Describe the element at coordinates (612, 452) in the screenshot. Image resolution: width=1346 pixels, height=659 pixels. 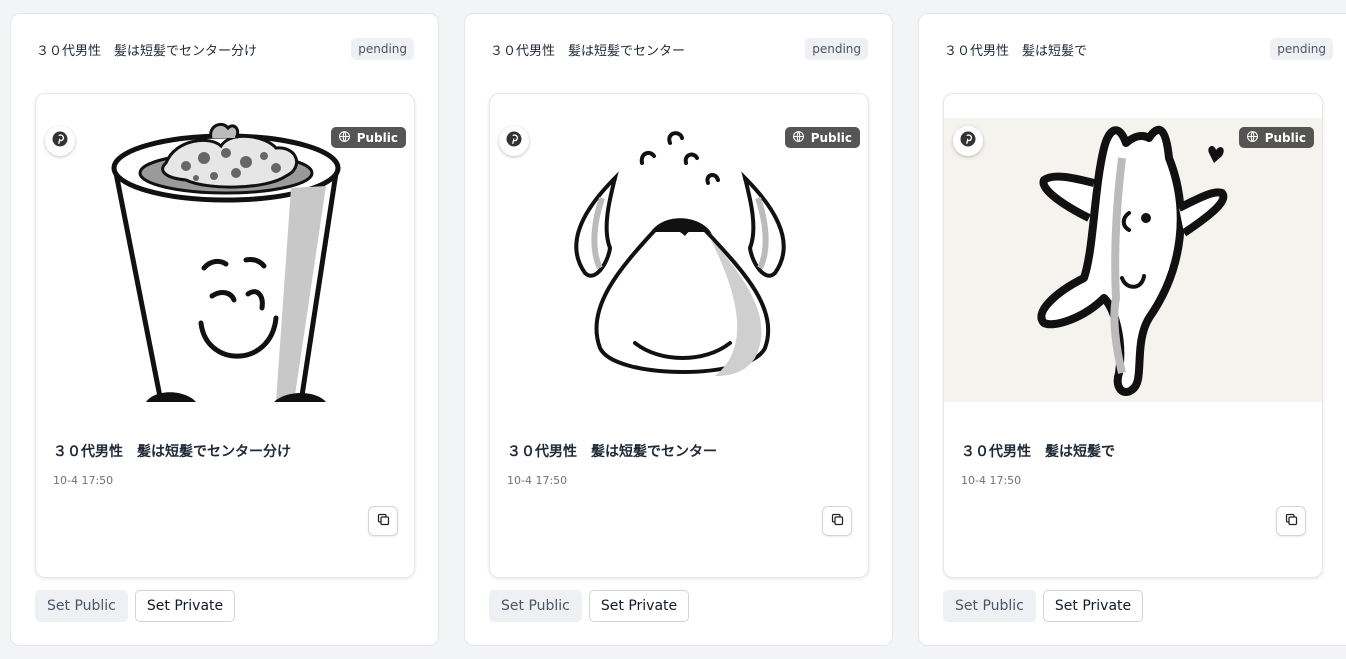
I see `item-title: ３０代男性 髪は短髪でセンター` at that location.